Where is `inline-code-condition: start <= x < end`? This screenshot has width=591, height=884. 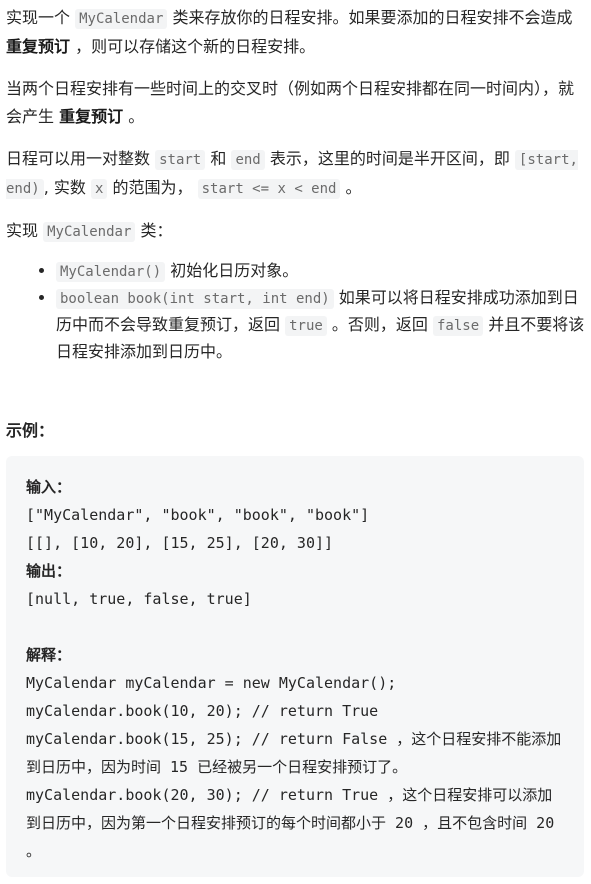
inline-code-condition: start <= x < end is located at coordinates (269, 189).